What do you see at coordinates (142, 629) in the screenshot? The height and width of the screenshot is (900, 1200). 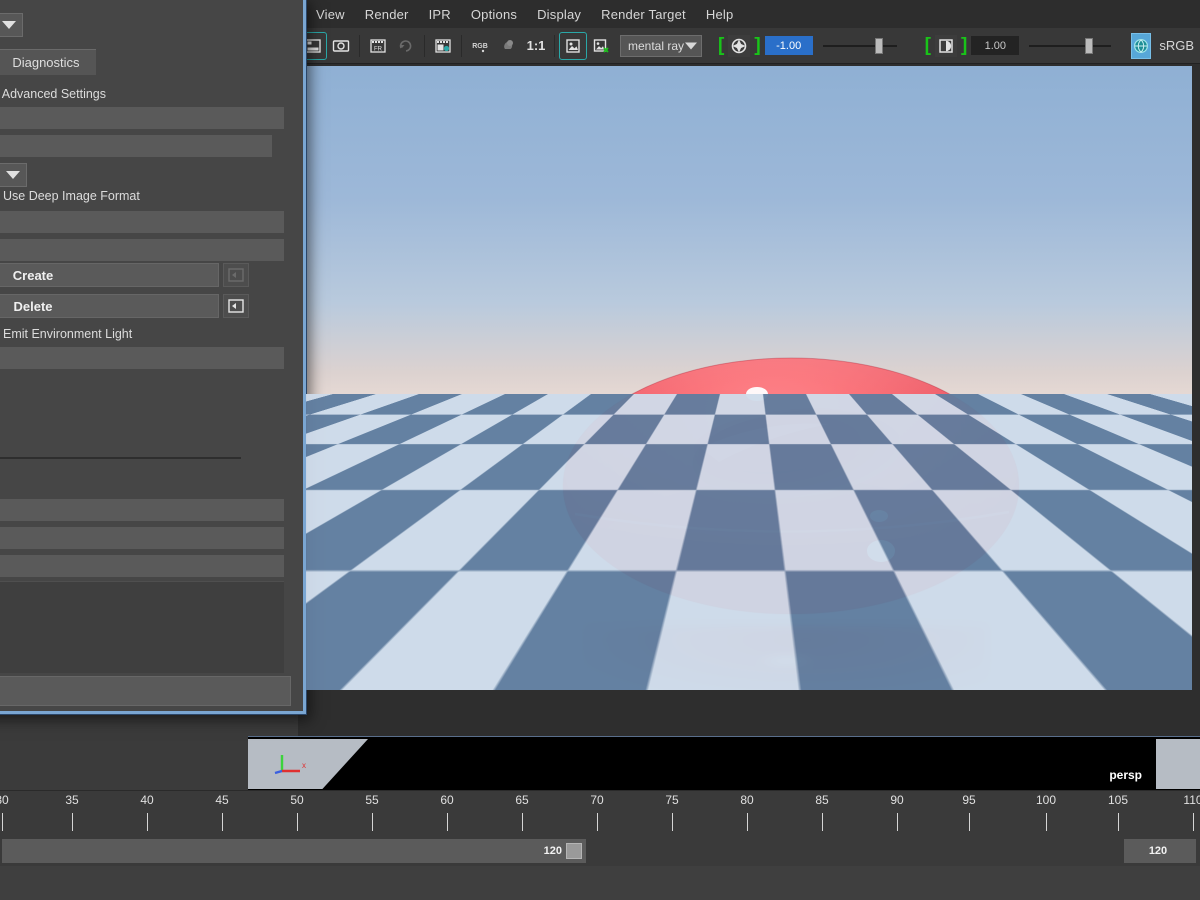 I see `settings-scroll-area` at bounding box center [142, 629].